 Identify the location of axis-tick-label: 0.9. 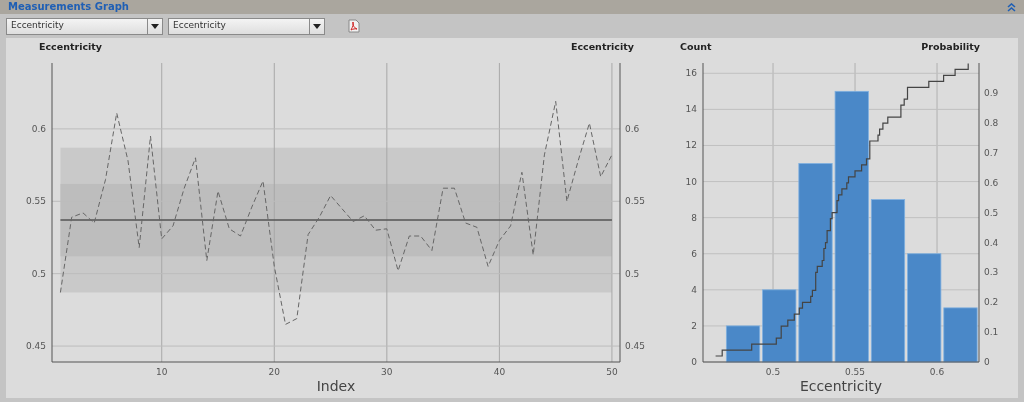
(991, 93).